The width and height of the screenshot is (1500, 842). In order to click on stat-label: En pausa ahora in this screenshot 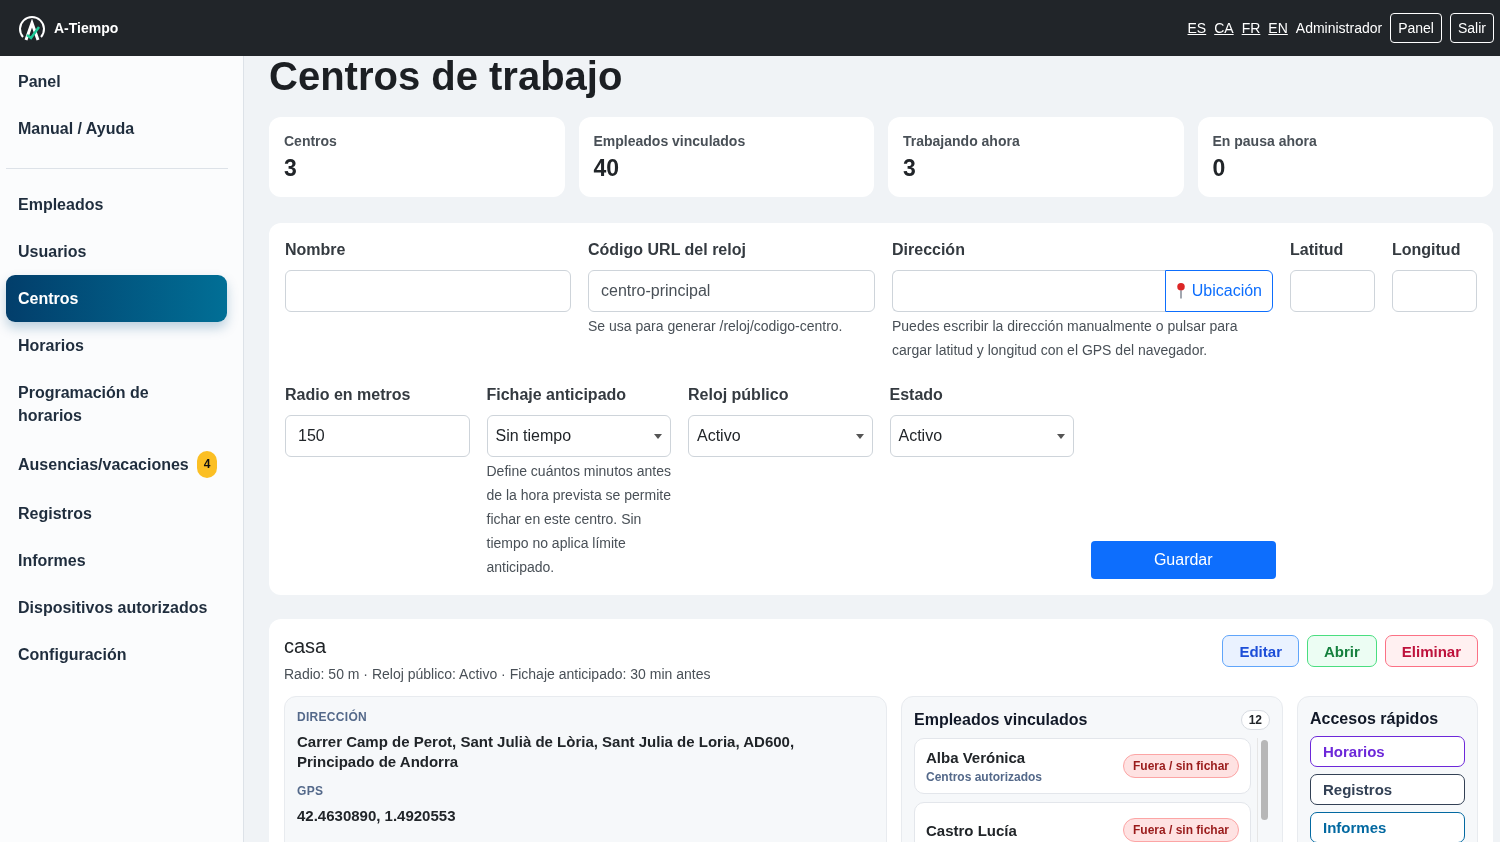, I will do `click(1265, 141)`.